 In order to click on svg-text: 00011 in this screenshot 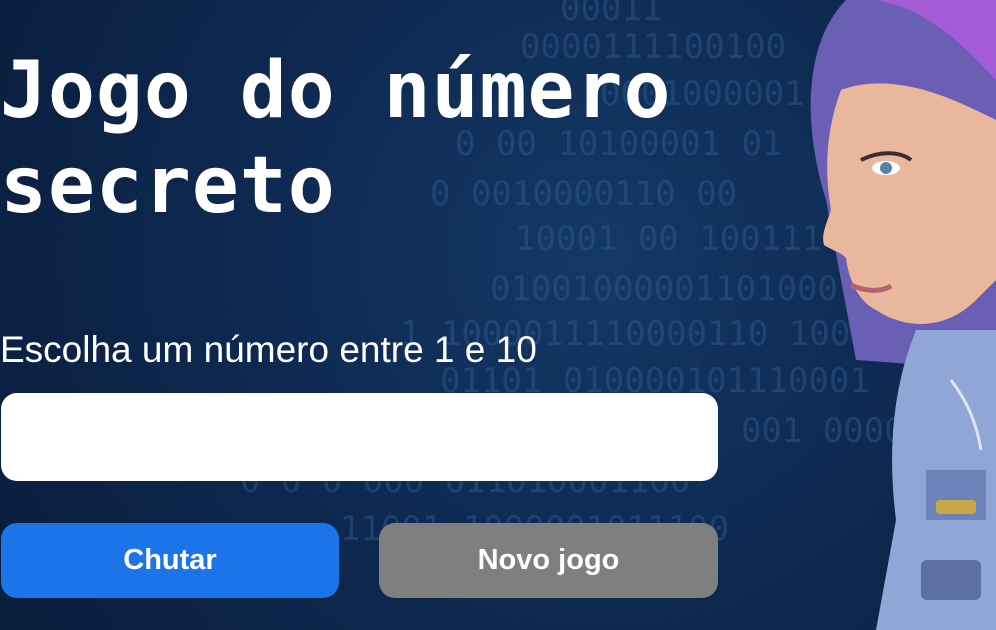, I will do `click(611, 14)`.